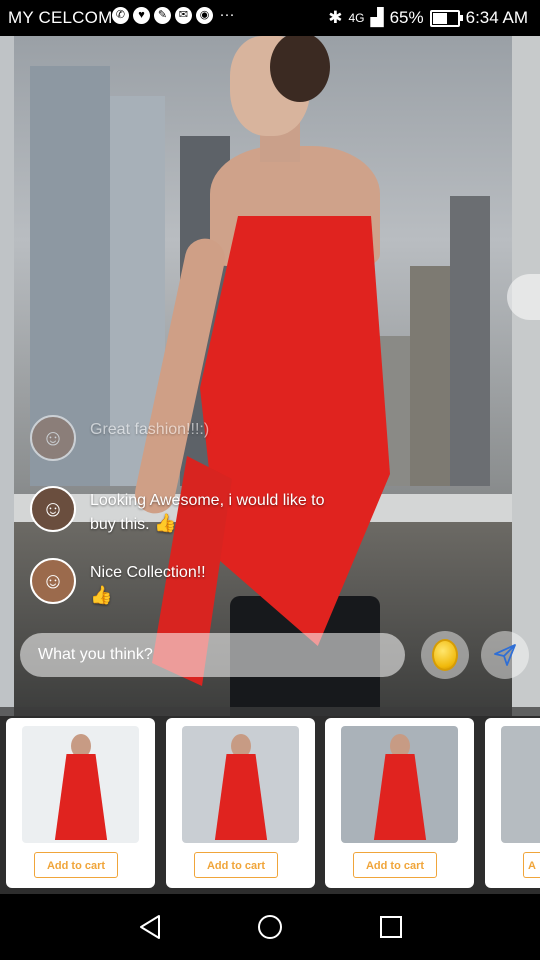 Image resolution: width=540 pixels, height=960 pixels. Describe the element at coordinates (174, 15) in the screenshot. I see `notification-icons: ✆ ♥ ✎ ✉ ◉ ···` at that location.